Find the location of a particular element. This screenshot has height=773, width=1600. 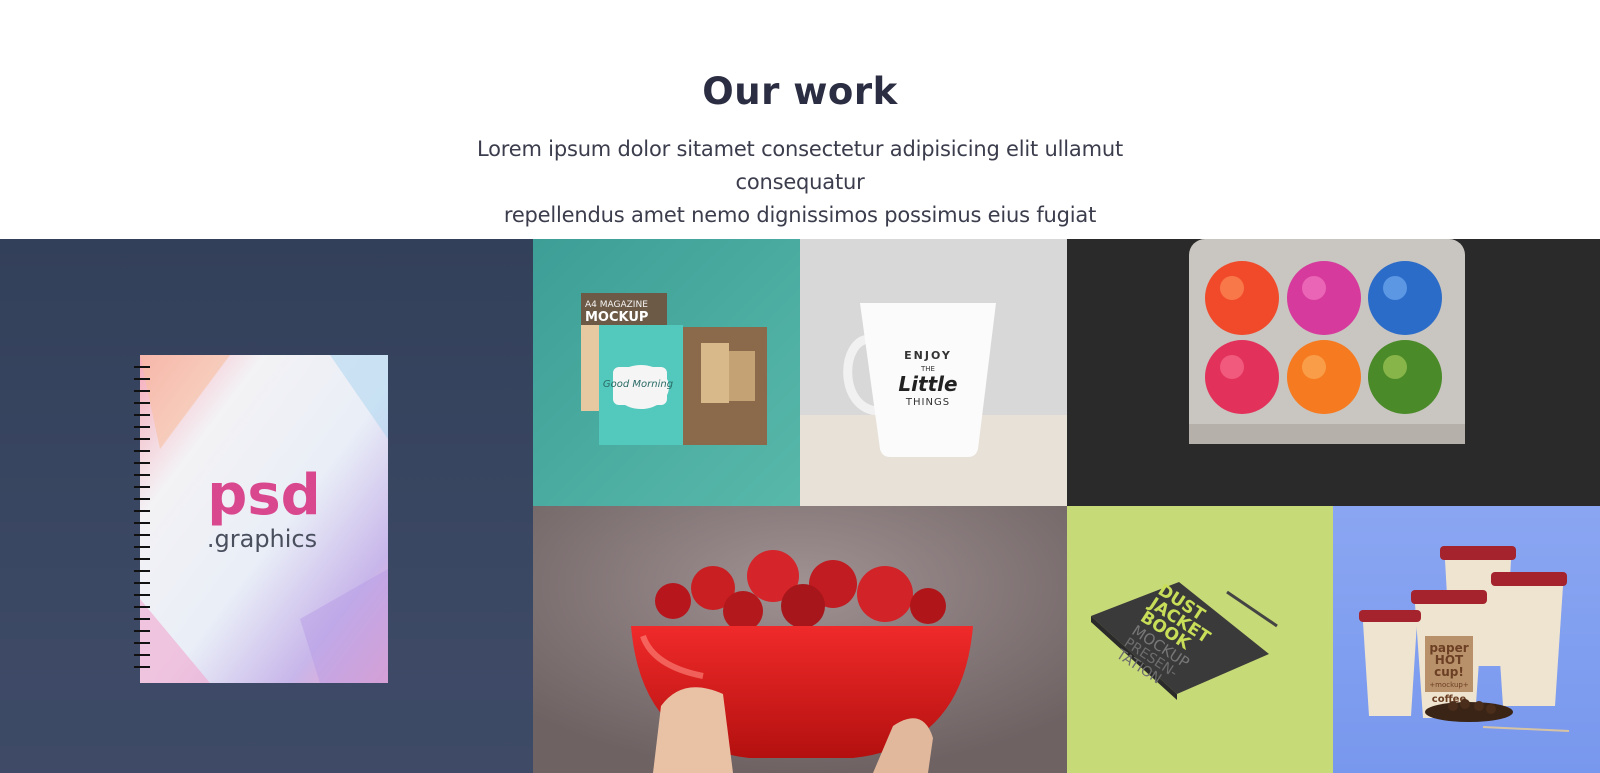

portfolio-item-strawberries is located at coordinates (800, 639).